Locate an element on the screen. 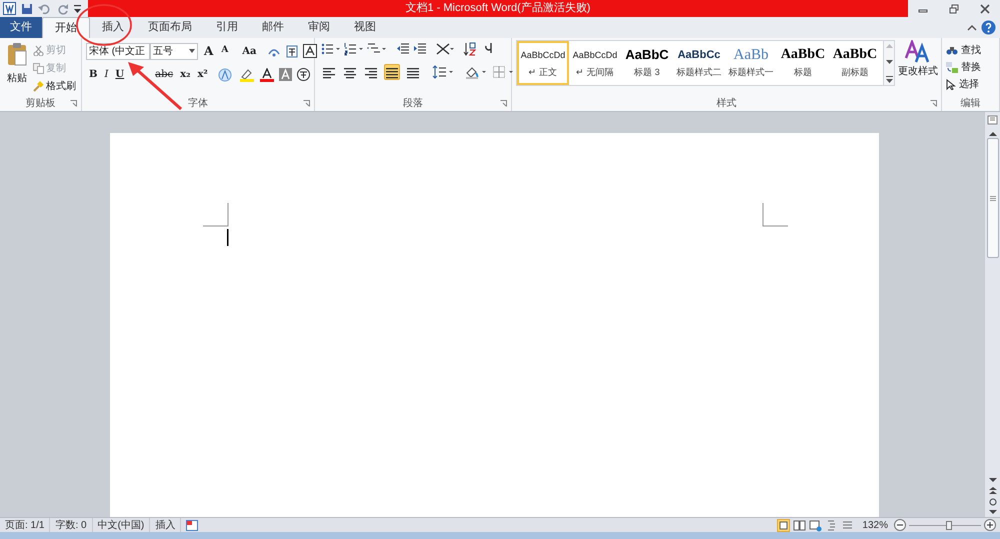  font-name-field: 宋体 (中文正 is located at coordinates (118, 51).